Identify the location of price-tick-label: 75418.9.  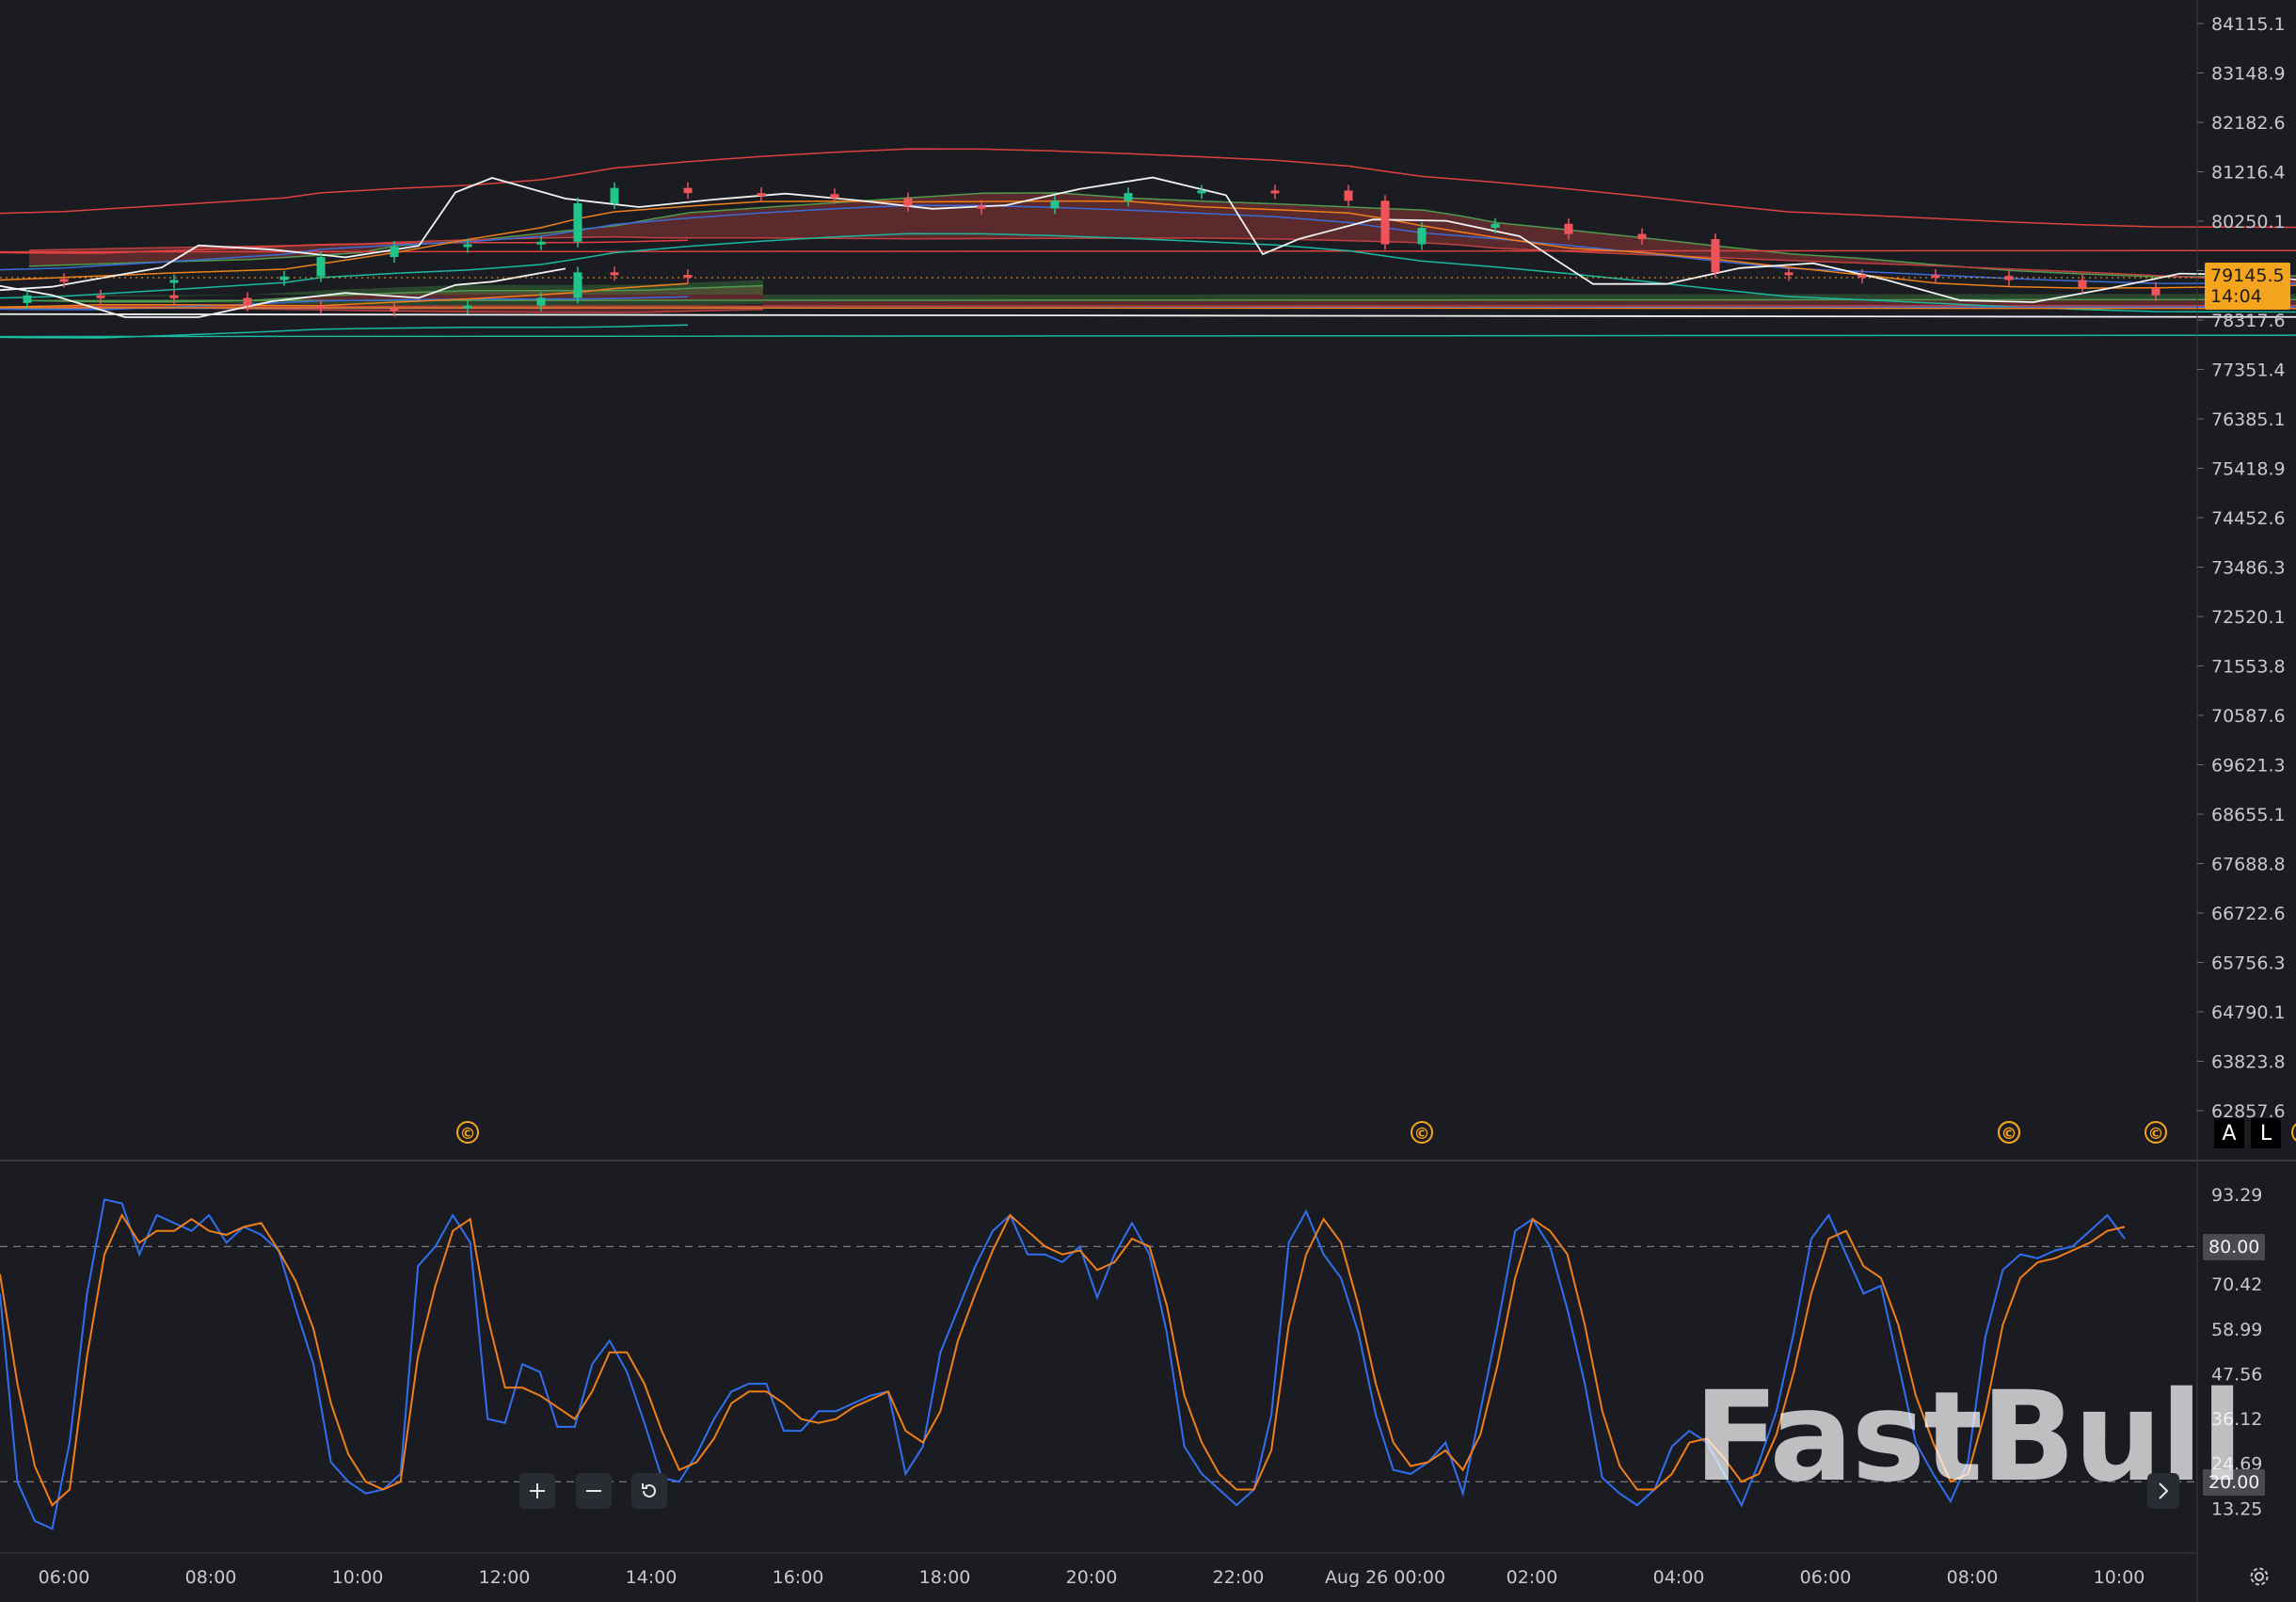
(2248, 469).